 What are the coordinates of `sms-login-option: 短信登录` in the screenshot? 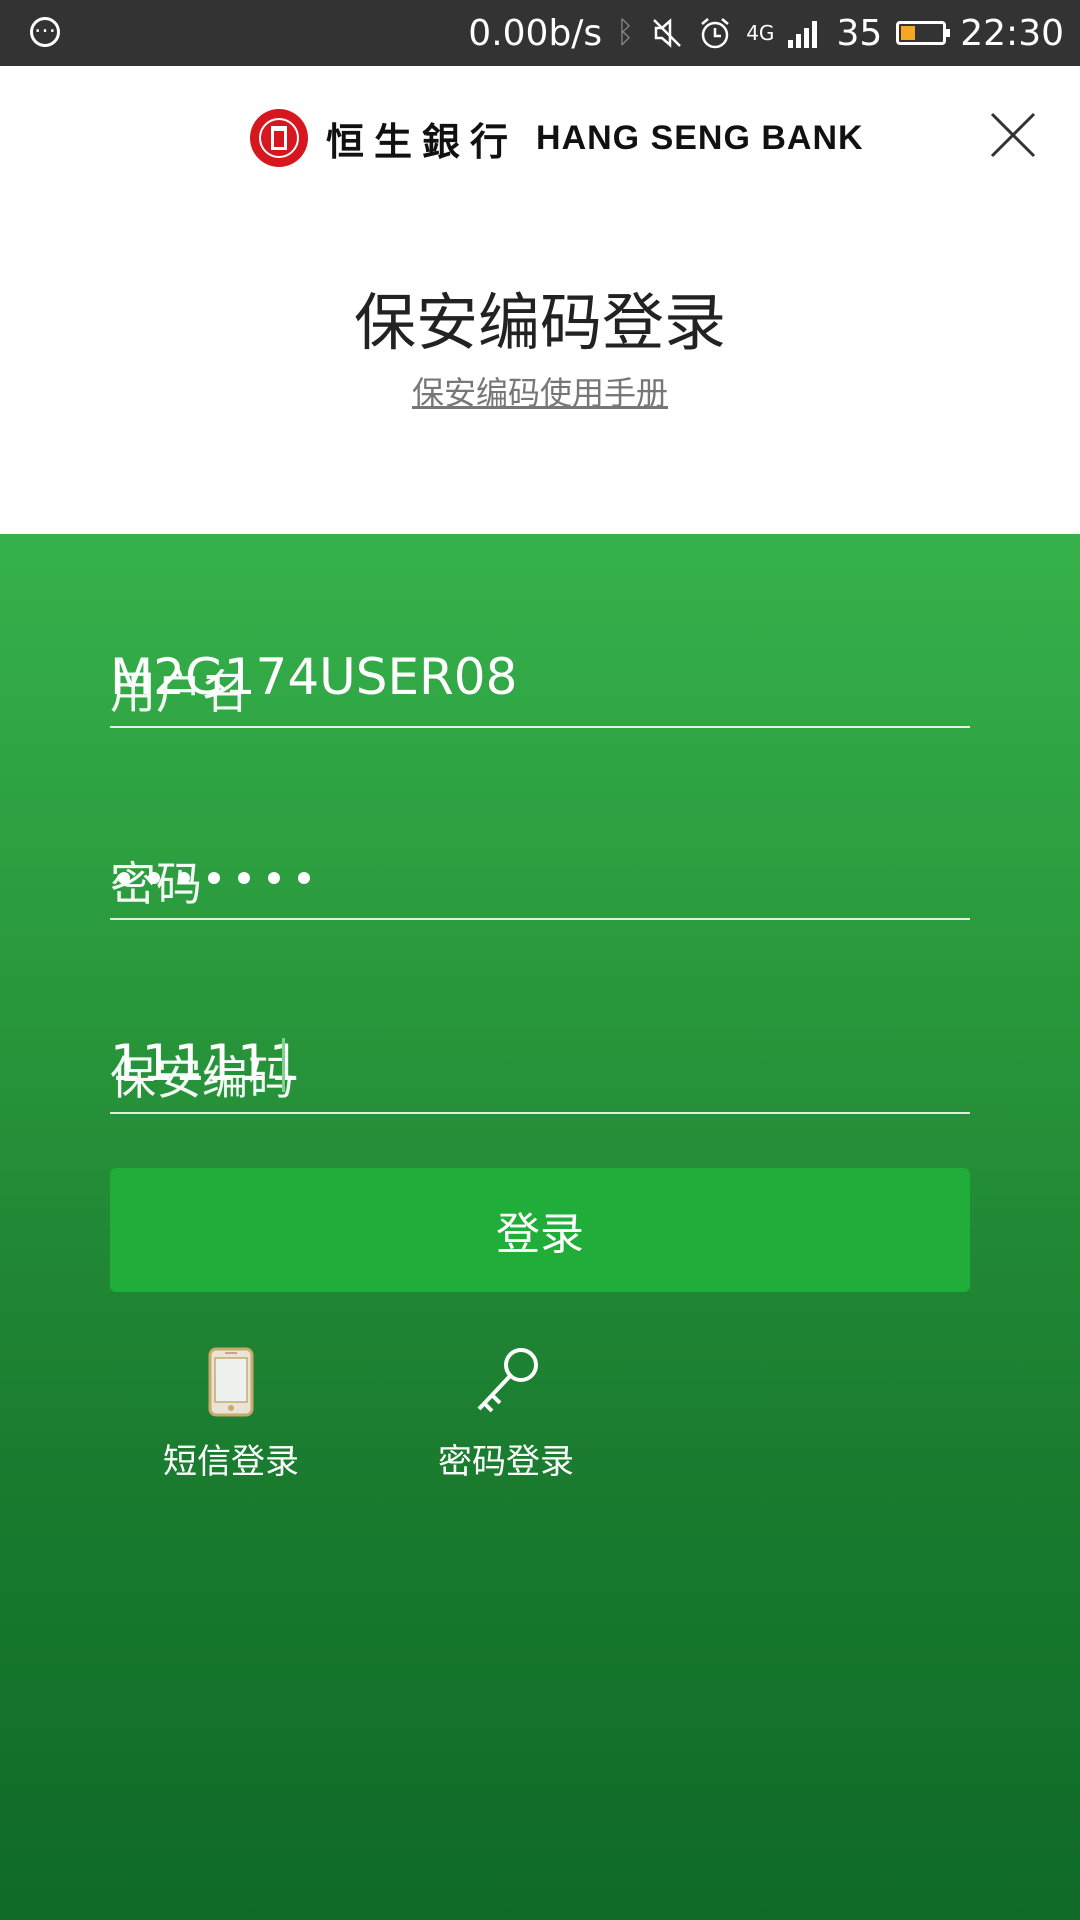 It's located at (231, 1412).